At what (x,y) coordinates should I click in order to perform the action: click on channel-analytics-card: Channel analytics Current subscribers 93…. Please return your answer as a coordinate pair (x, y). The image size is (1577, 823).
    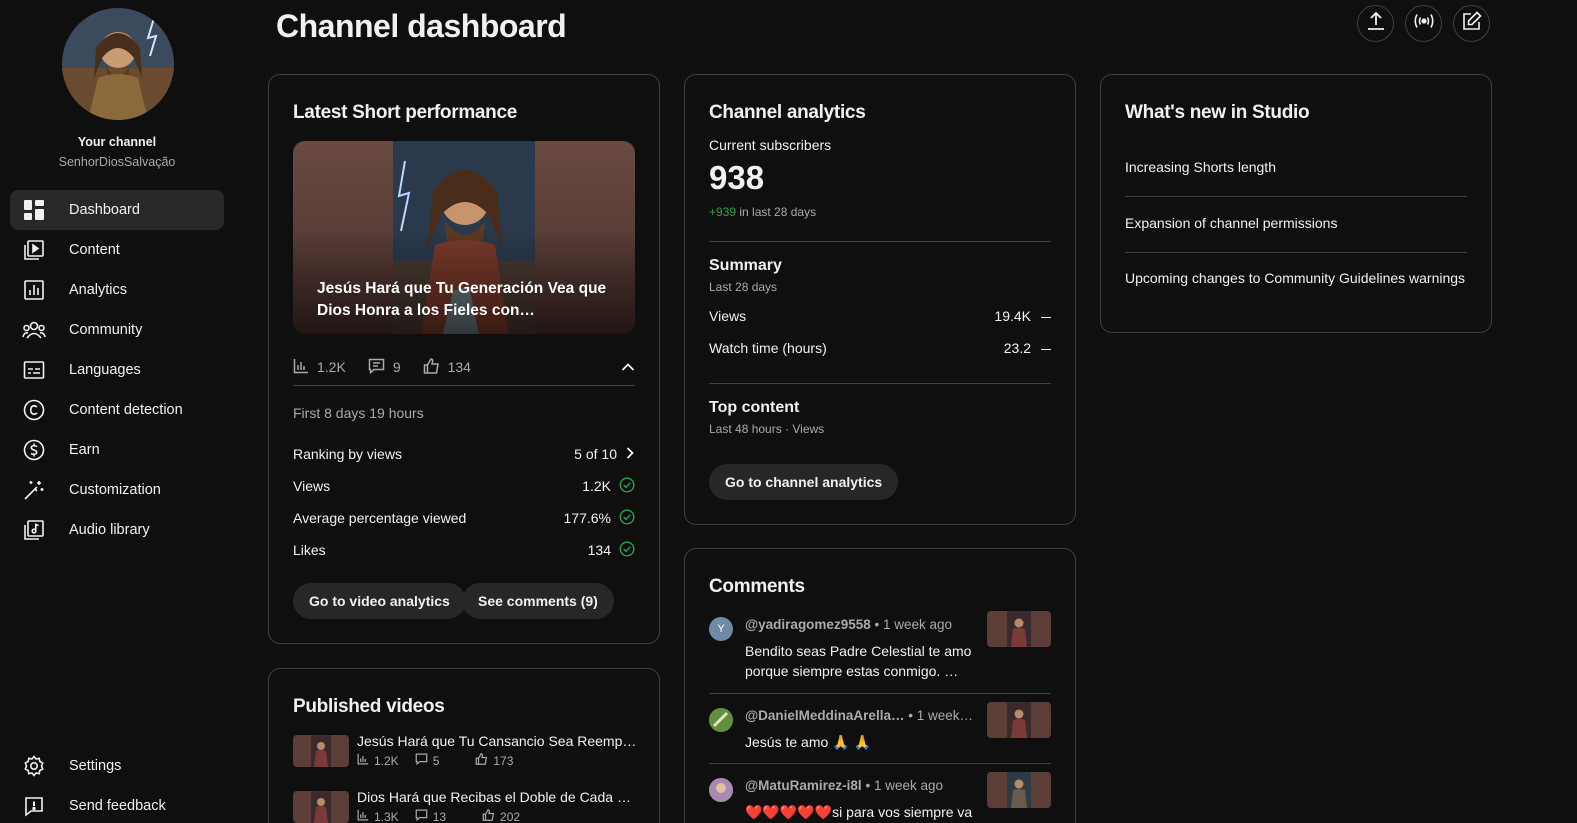
    Looking at the image, I should click on (880, 299).